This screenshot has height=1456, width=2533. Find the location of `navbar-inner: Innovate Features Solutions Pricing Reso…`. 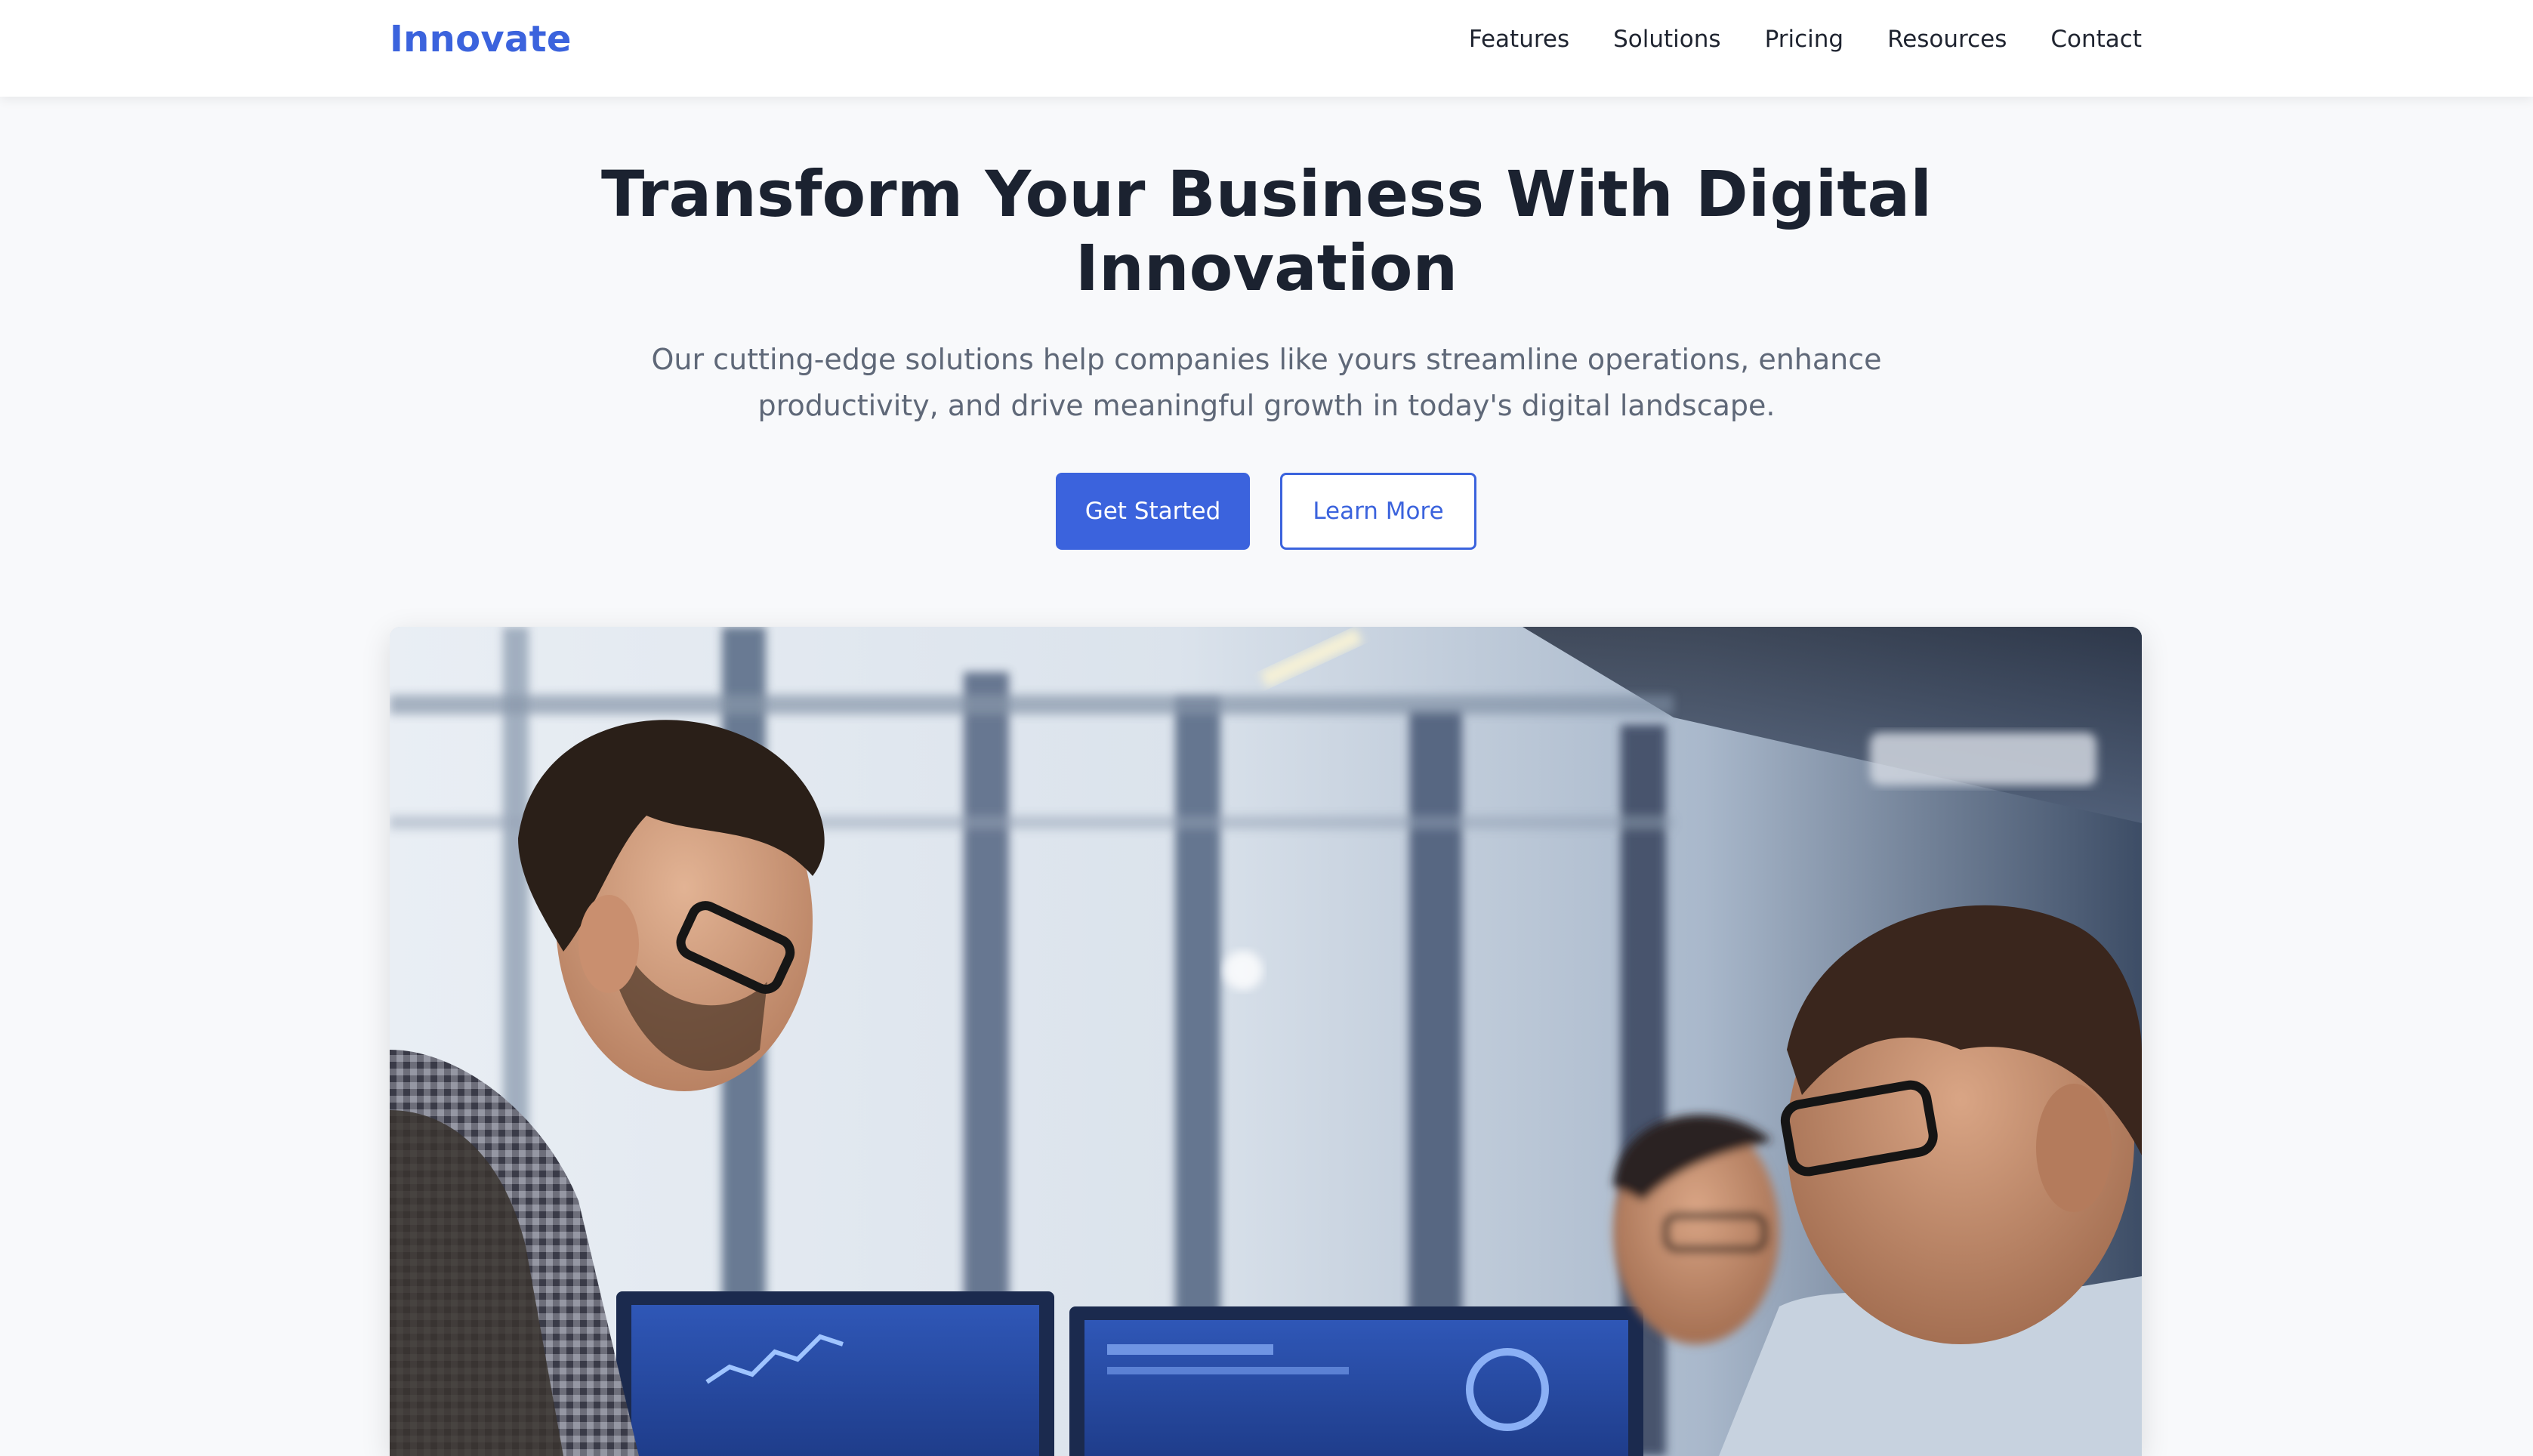

navbar-inner: Innovate Features Solutions Pricing Reso… is located at coordinates (1266, 39).